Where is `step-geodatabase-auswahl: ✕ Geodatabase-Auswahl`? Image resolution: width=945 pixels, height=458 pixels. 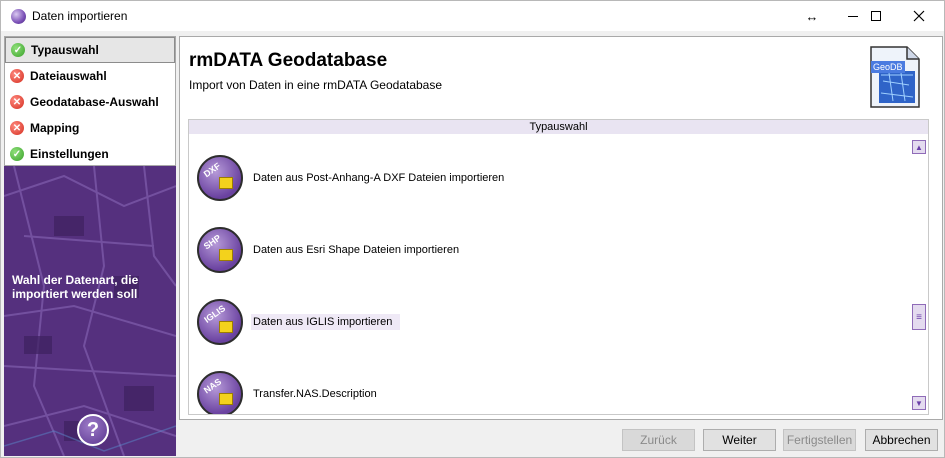
step-geodatabase-auswahl: ✕ Geodatabase-Auswahl is located at coordinates (90, 102).